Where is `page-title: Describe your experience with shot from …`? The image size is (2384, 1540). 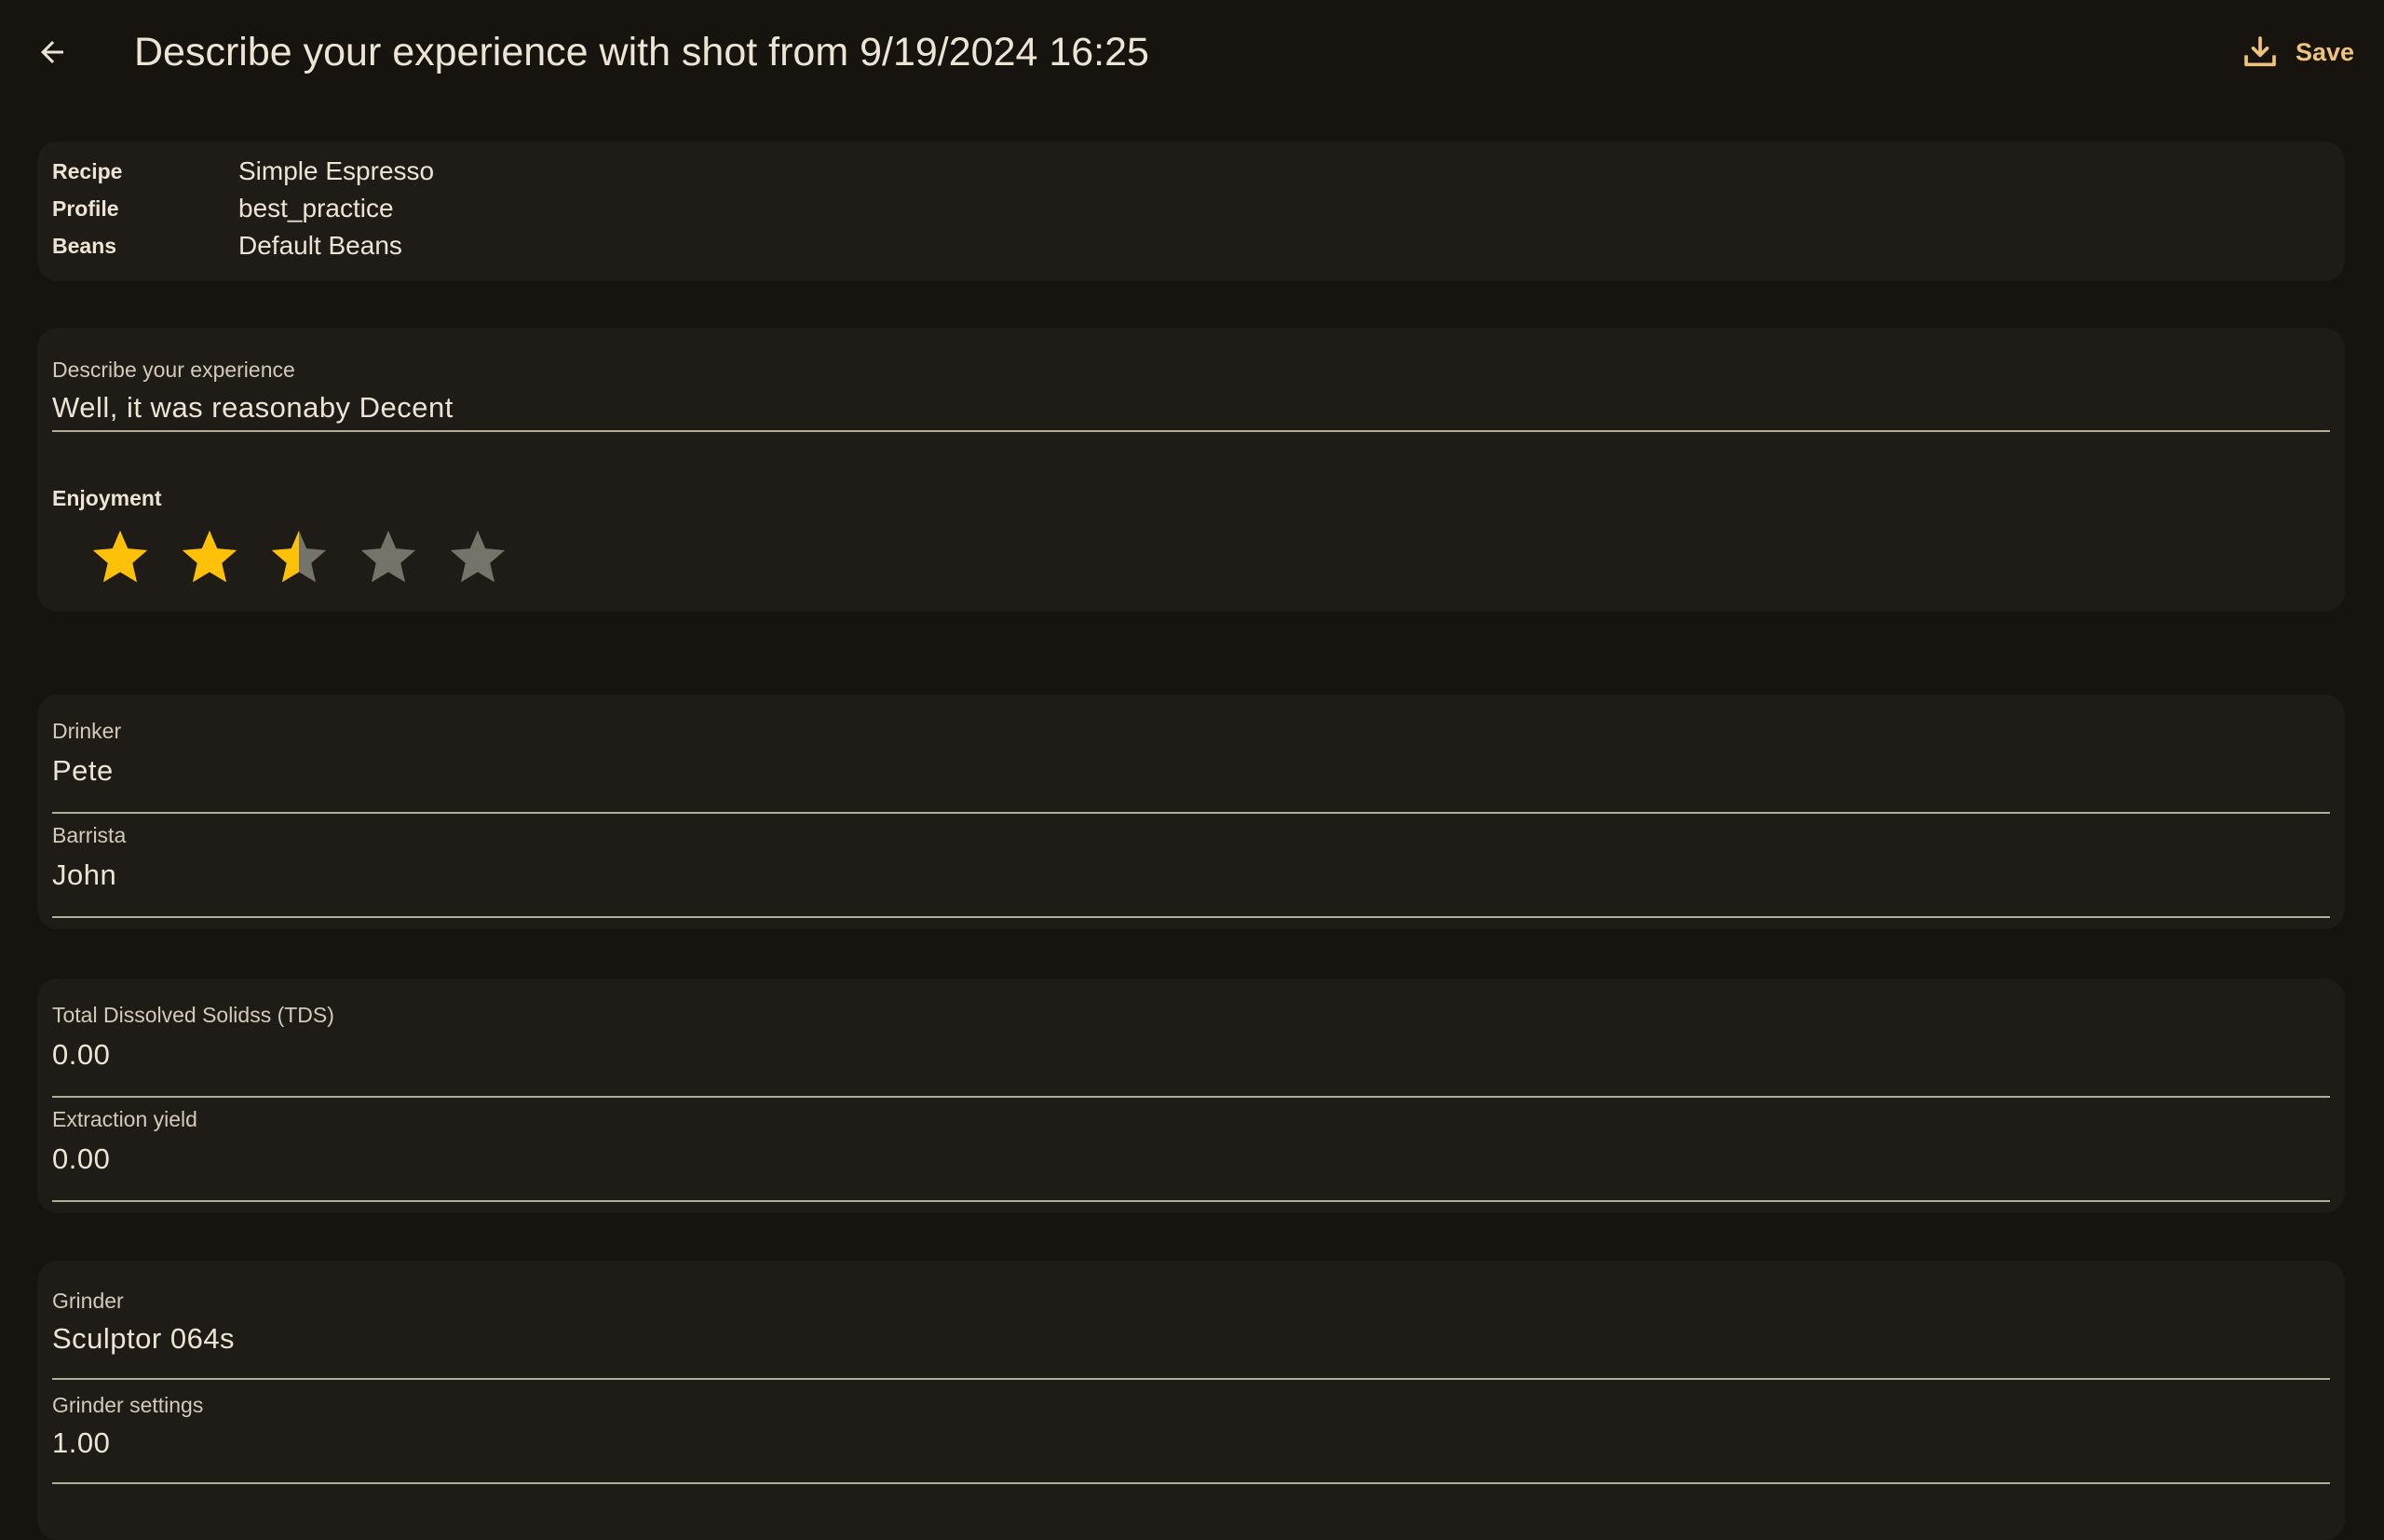 page-title: Describe your experience with shot from … is located at coordinates (641, 52).